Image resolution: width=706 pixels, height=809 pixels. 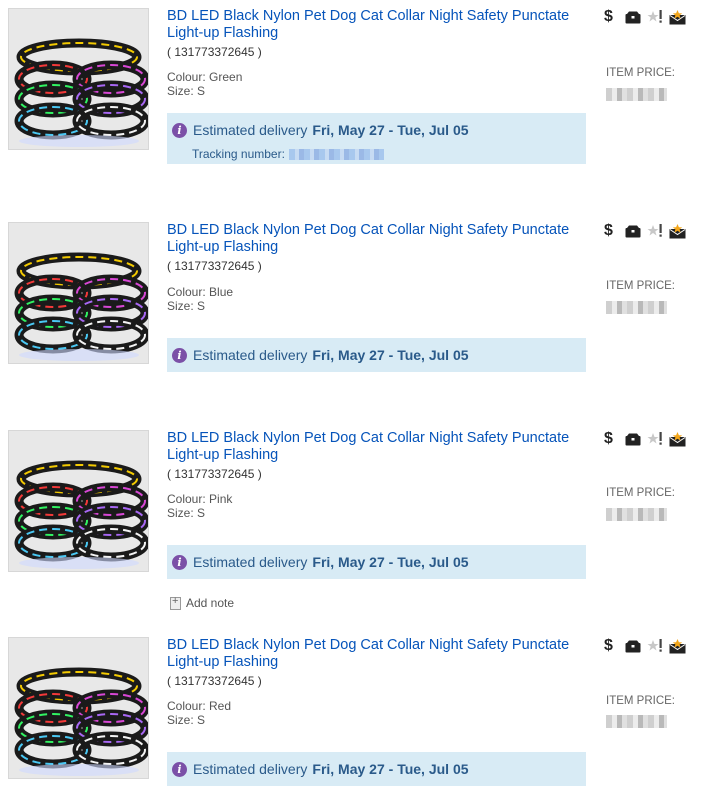 What do you see at coordinates (238, 154) in the screenshot?
I see `tracking-label: Tracking number:` at bounding box center [238, 154].